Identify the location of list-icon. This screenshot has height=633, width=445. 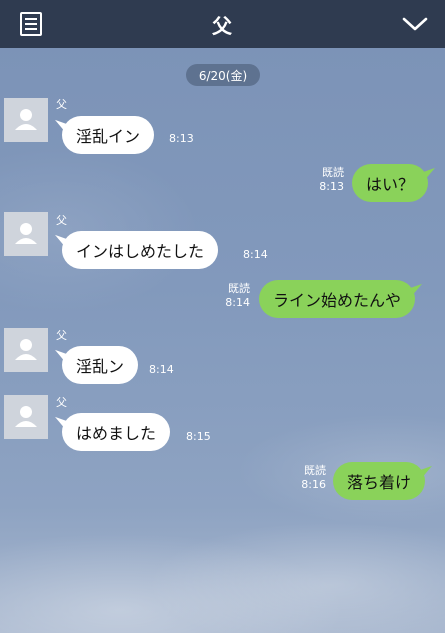
(31, 24).